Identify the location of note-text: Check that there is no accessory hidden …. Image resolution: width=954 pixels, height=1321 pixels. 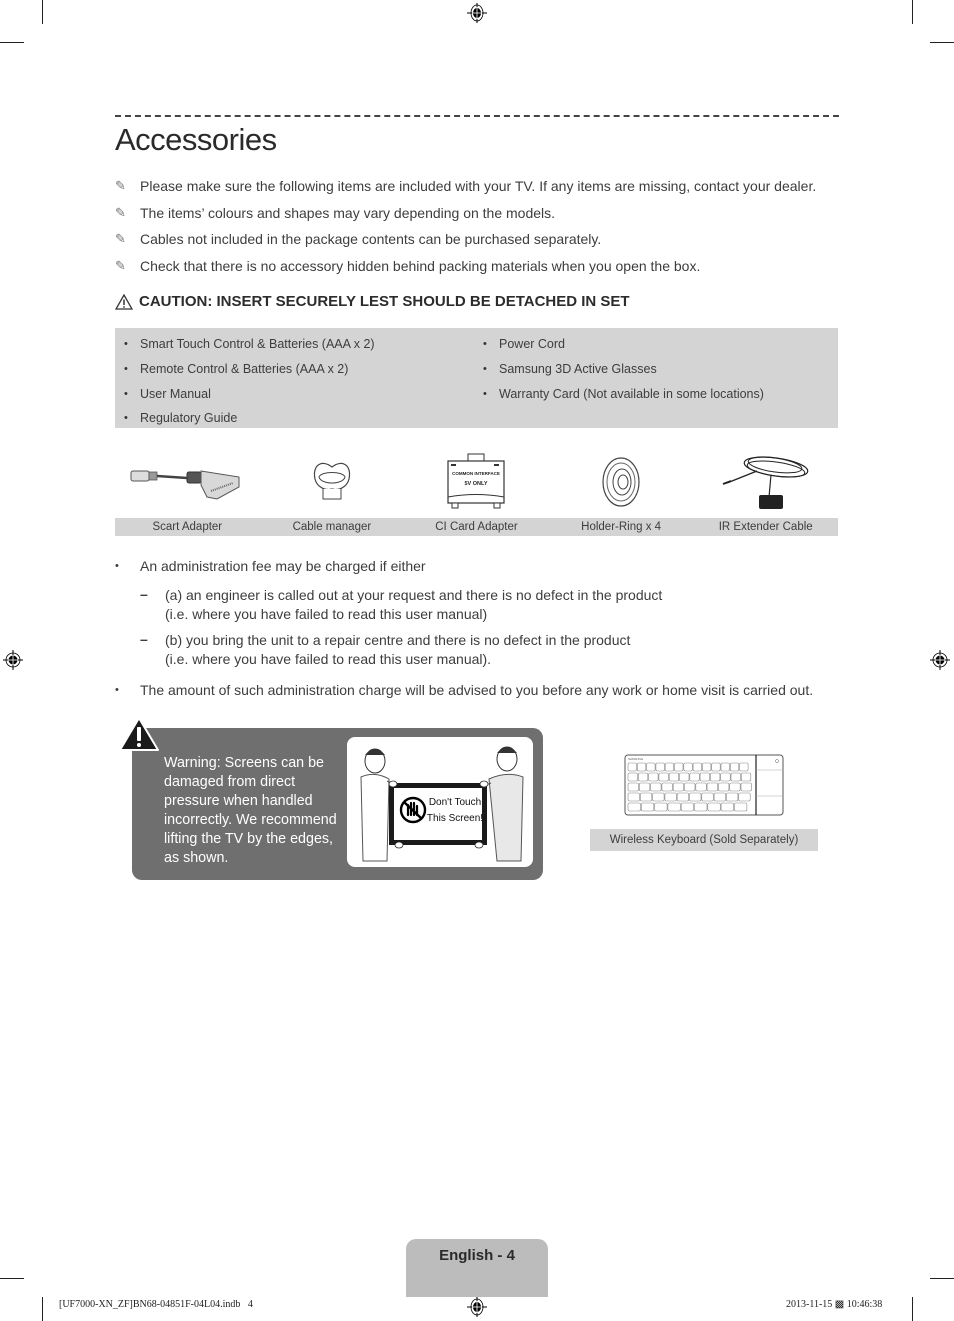
(420, 265).